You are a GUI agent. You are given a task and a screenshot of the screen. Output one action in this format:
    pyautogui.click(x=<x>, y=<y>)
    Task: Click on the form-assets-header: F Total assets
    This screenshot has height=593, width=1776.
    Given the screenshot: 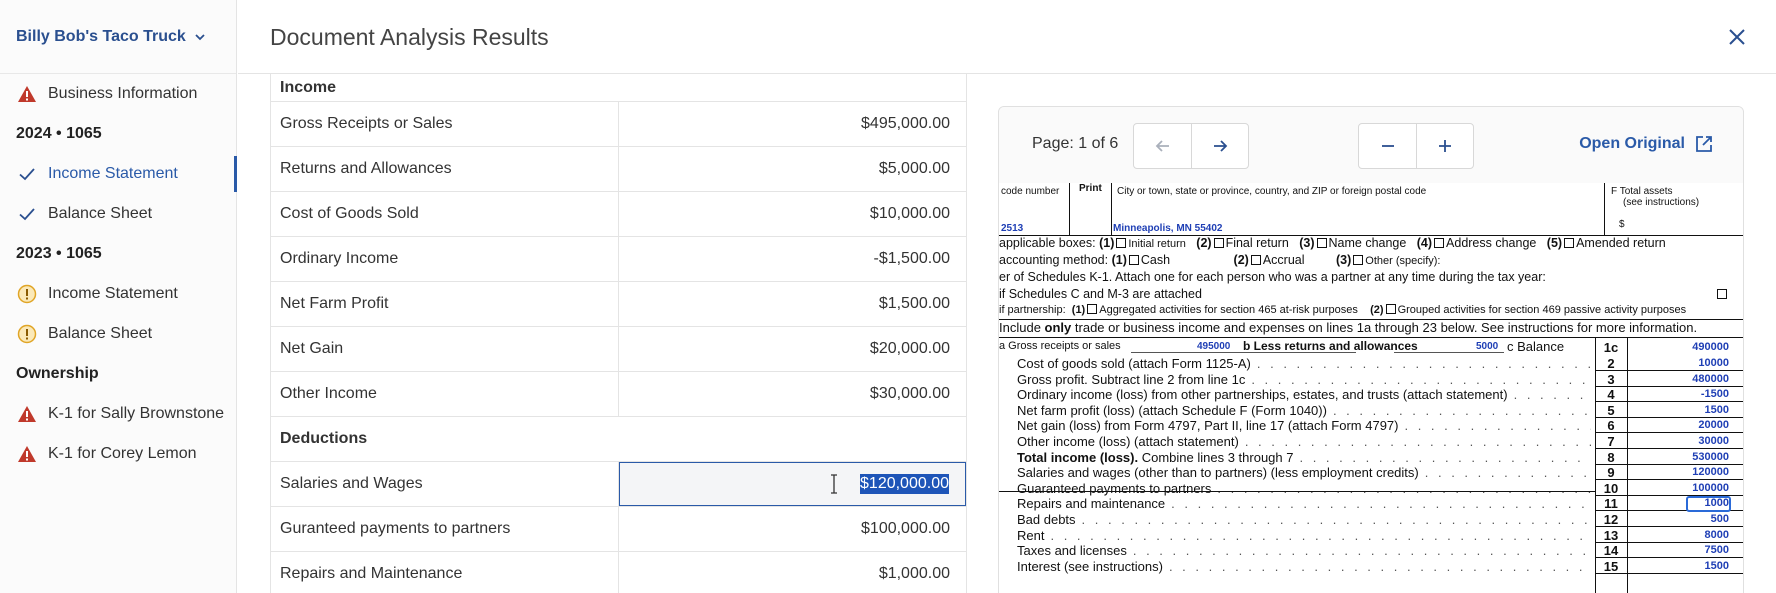 What is the action you would take?
    pyautogui.click(x=1642, y=191)
    